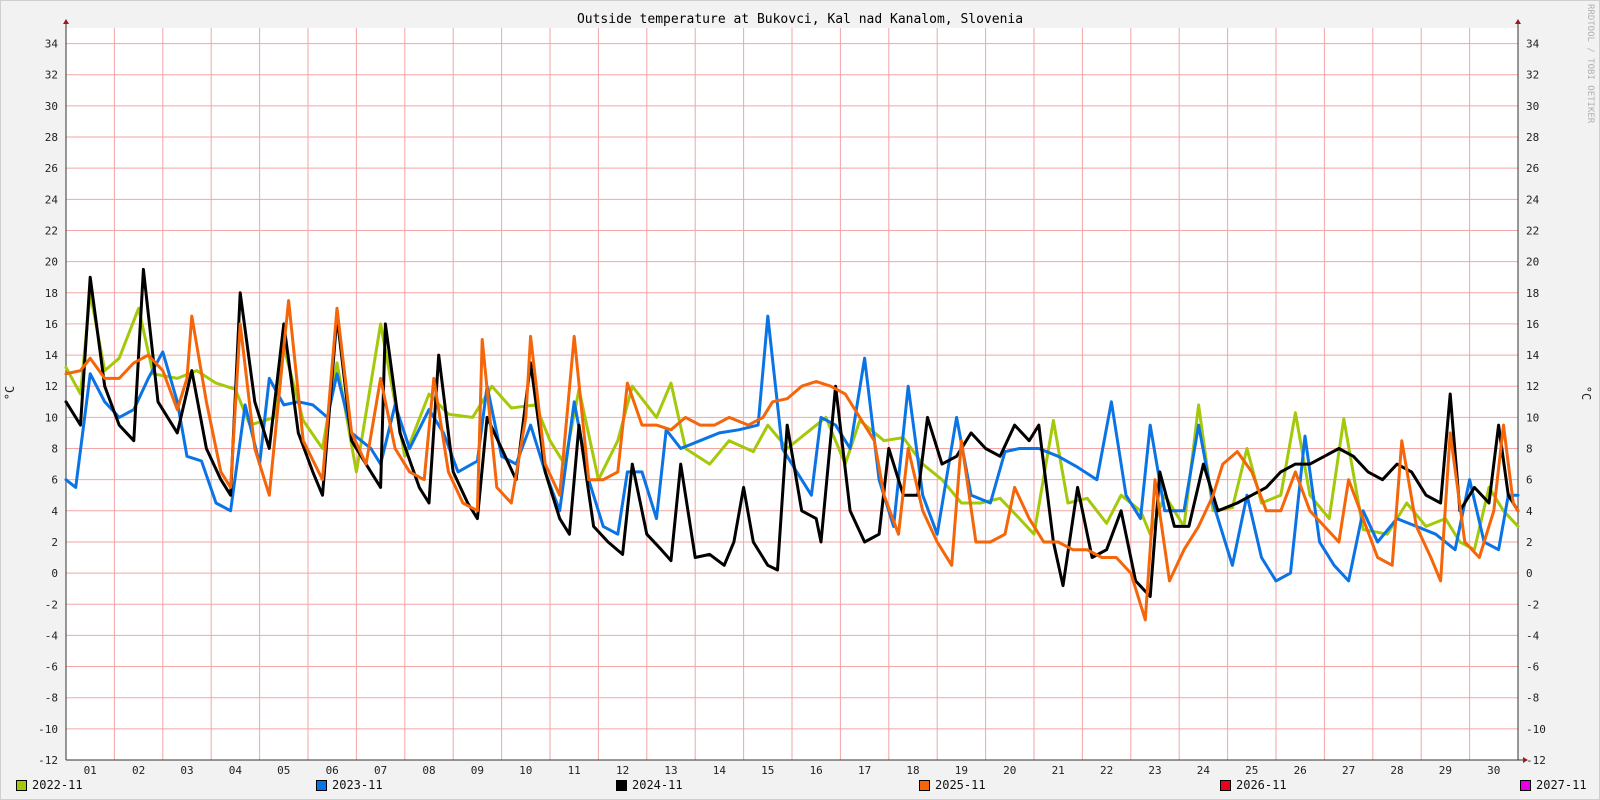 Image resolution: width=1600 pixels, height=800 pixels. Describe the element at coordinates (1532, 137) in the screenshot. I see `y-tick-label-right: 28` at that location.